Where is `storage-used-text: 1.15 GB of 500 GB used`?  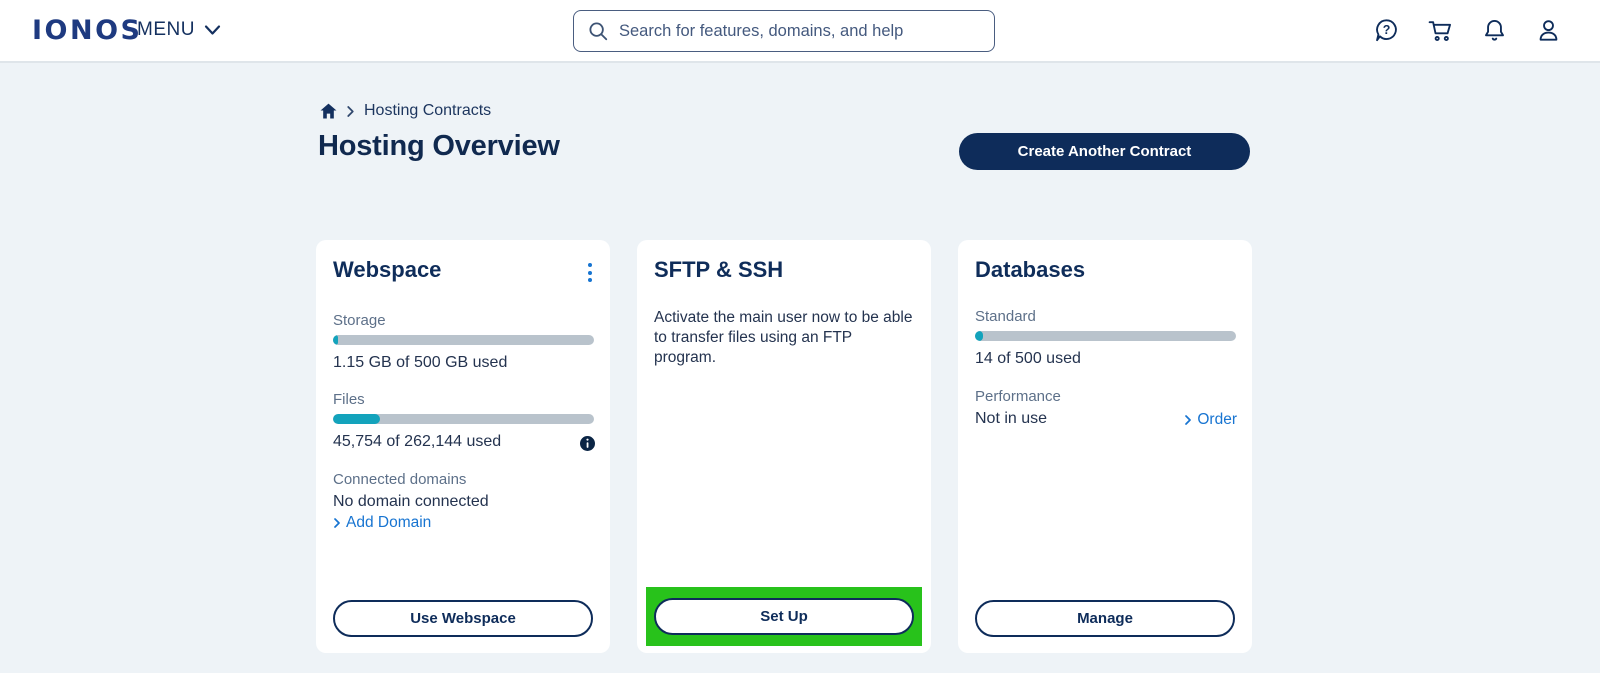 storage-used-text: 1.15 GB of 500 GB used is located at coordinates (420, 362).